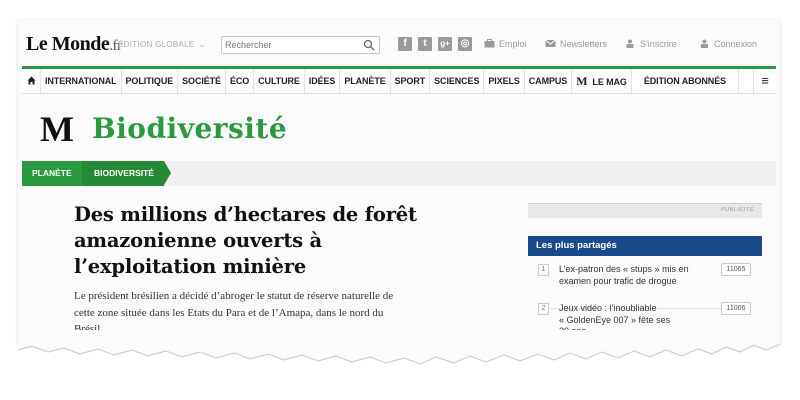 The width and height of the screenshot is (800, 400). I want to click on breadcrumb-biodiversite: BIODIVERSITÉ, so click(123, 173).